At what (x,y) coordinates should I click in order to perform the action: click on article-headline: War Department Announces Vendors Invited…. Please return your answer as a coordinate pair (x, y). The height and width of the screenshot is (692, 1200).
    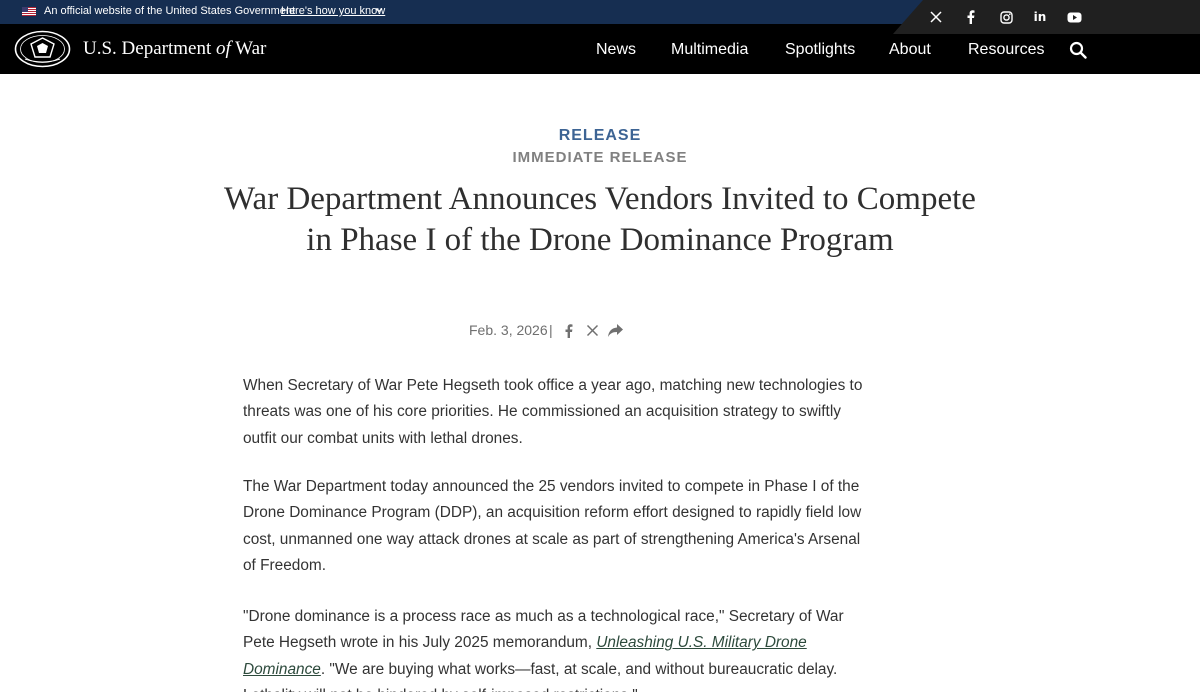
    Looking at the image, I should click on (600, 219).